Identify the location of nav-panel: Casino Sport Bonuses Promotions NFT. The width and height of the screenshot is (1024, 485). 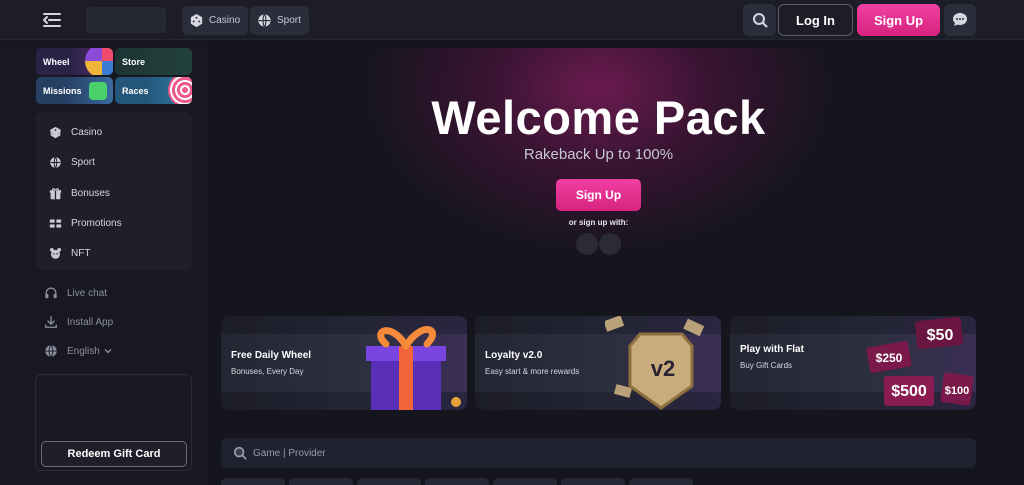
(114, 191).